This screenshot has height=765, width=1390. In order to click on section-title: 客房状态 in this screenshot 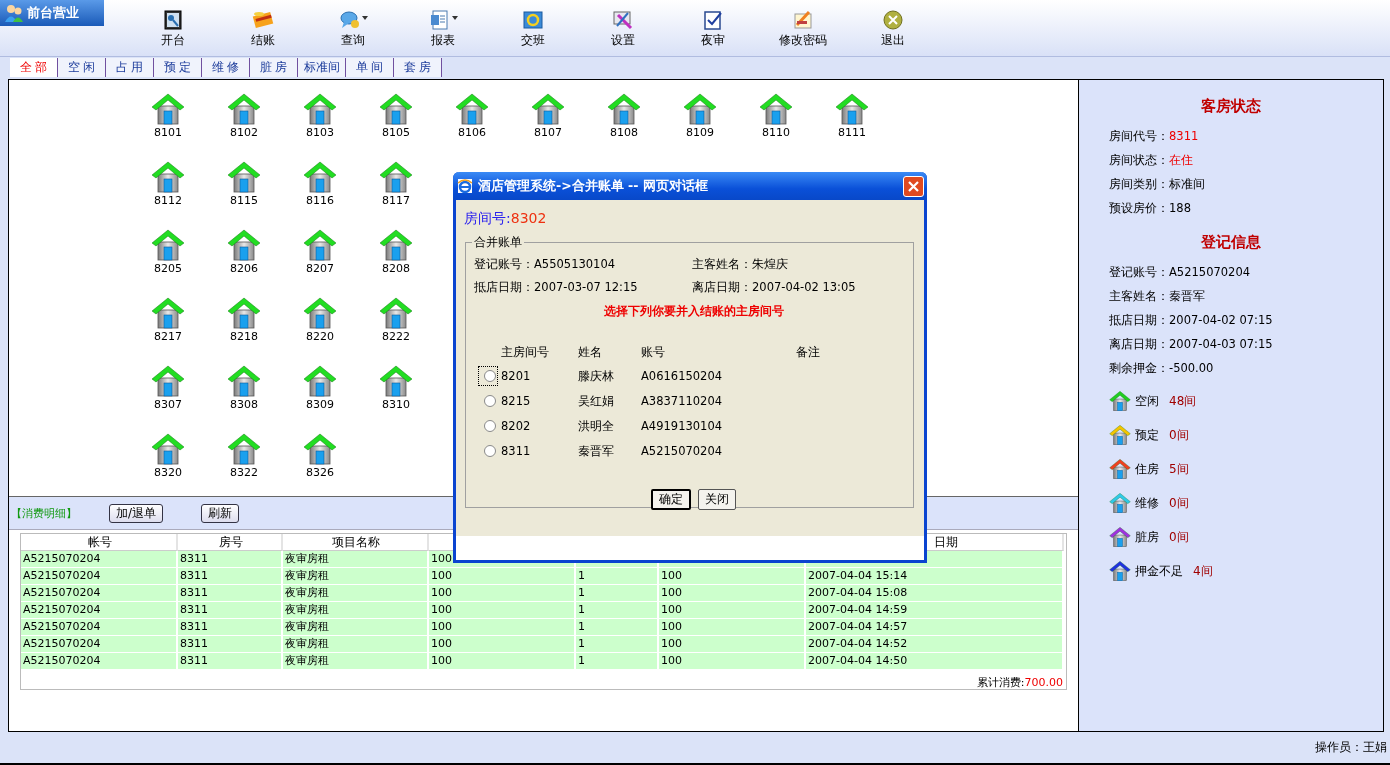, I will do `click(1231, 106)`.